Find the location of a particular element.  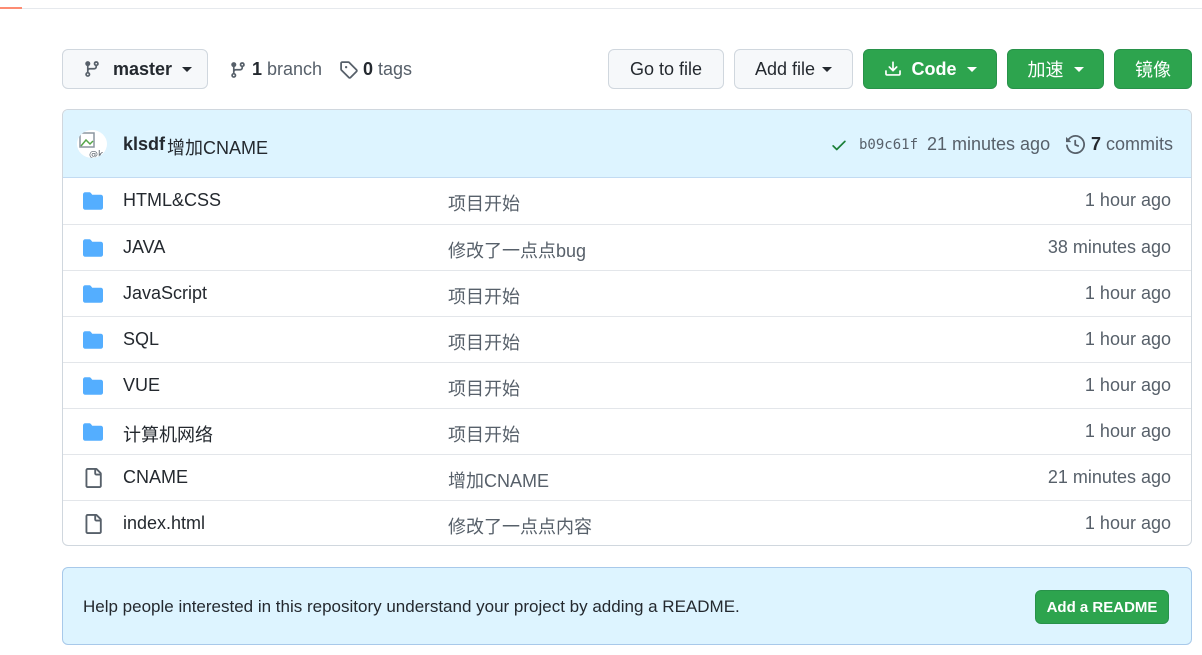

file-name: CNAME is located at coordinates (155, 477).